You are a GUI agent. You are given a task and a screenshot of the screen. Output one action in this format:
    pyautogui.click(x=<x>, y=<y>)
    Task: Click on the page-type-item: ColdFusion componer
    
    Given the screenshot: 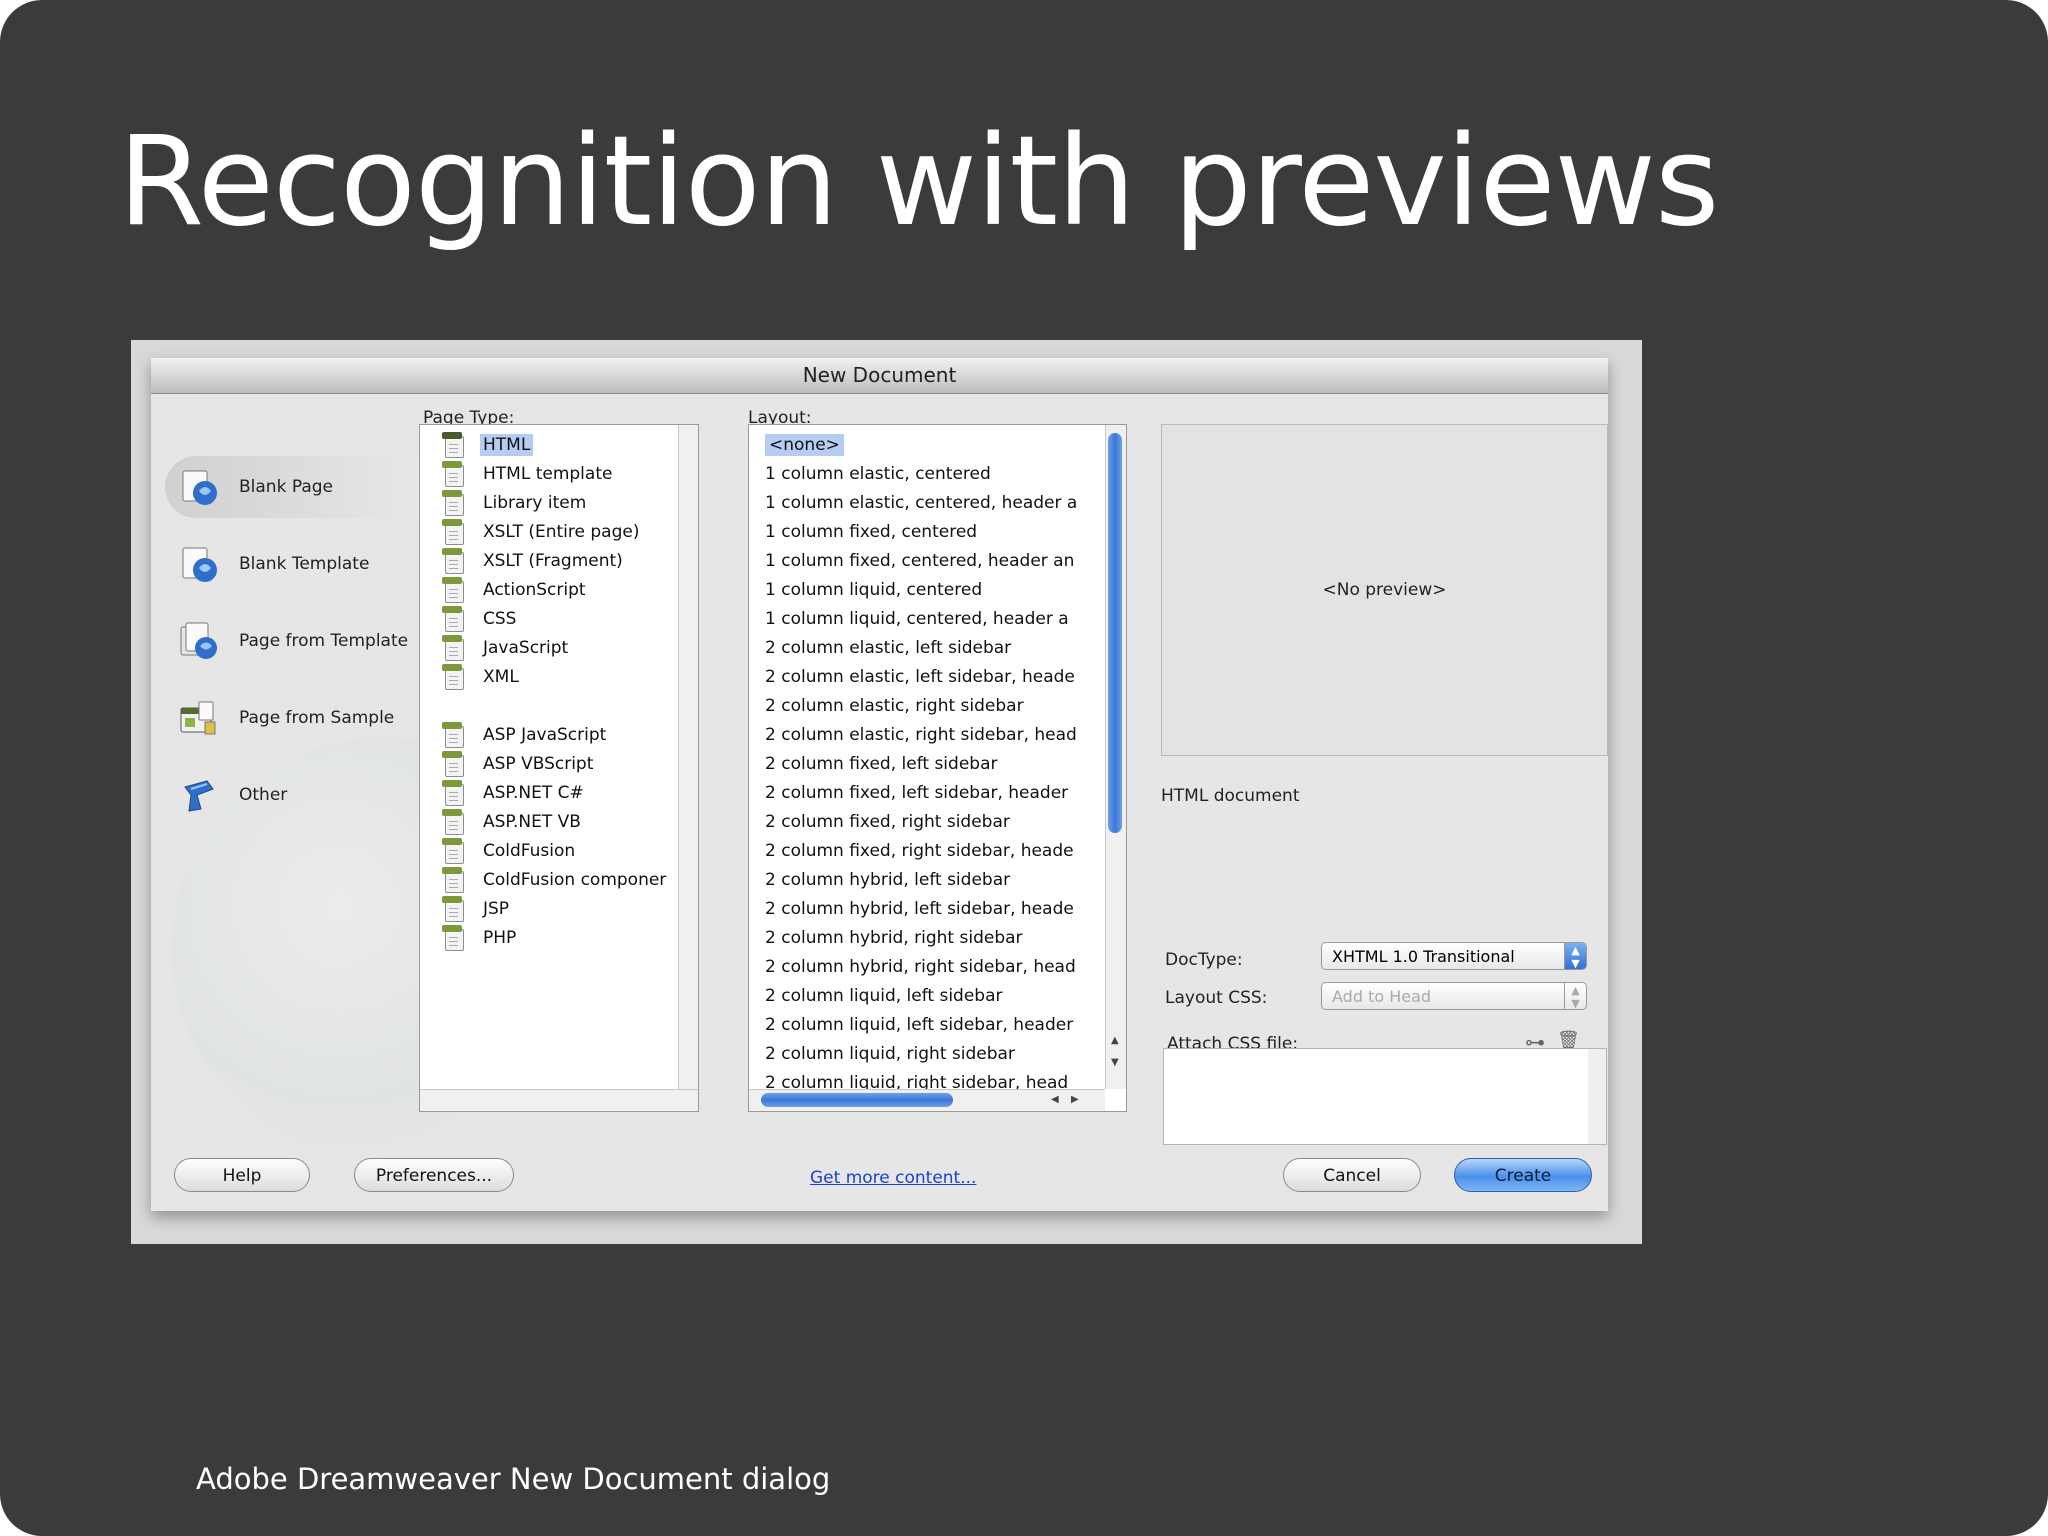 What is the action you would take?
    pyautogui.click(x=544, y=880)
    